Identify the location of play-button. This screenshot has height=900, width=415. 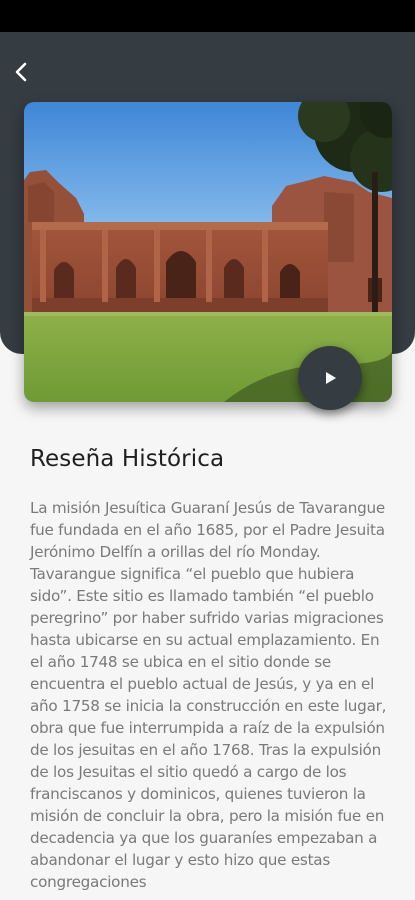
(330, 378).